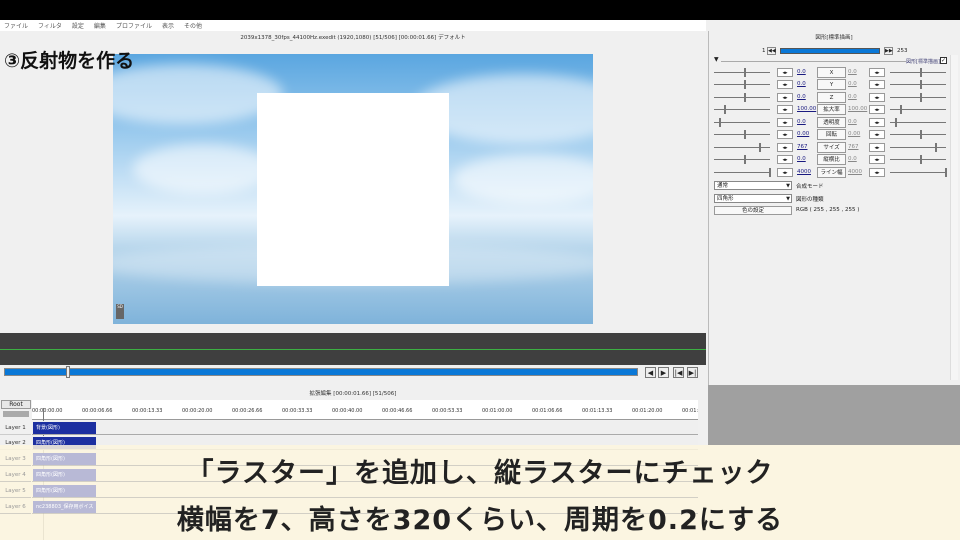 This screenshot has height=540, width=960. I want to click on param-end-value: 0.00, so click(854, 134).